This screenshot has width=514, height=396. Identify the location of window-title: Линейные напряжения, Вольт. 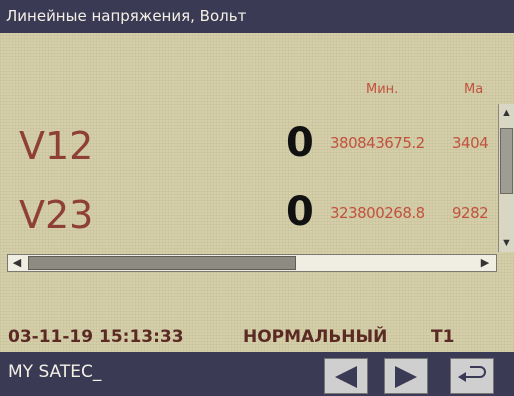
(257, 16).